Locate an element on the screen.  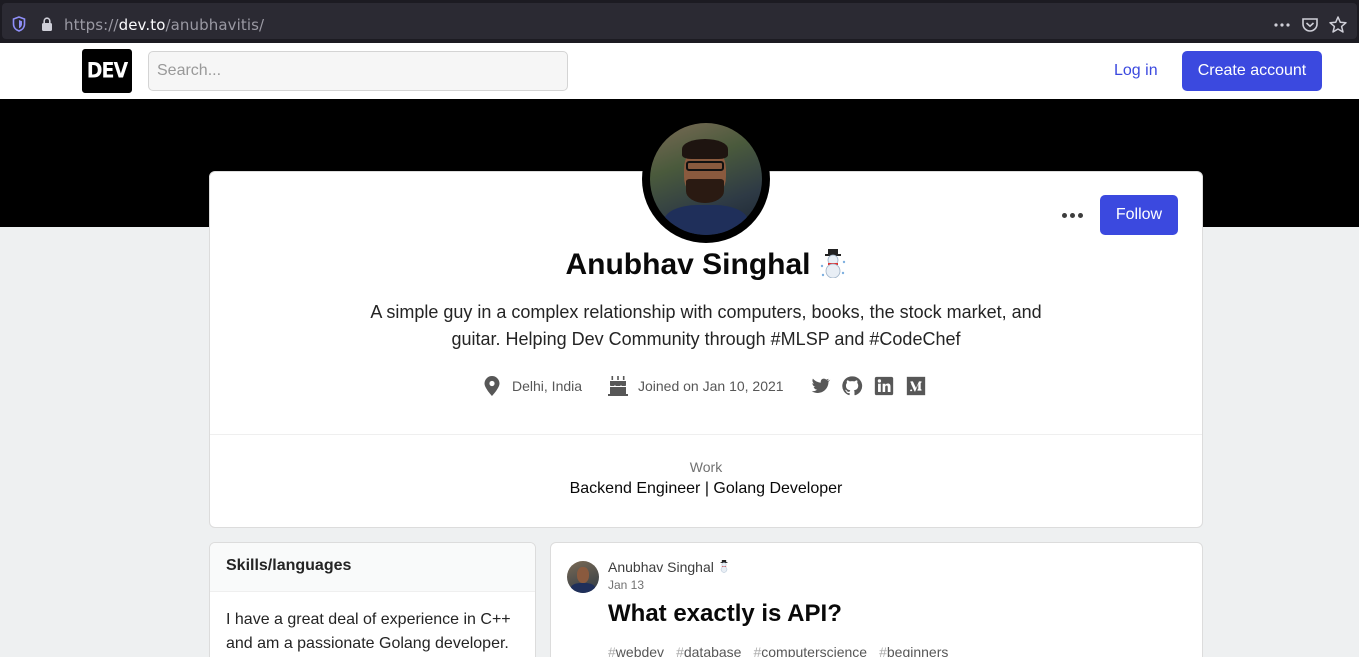
profile-location: Delhi, India is located at coordinates (532, 386).